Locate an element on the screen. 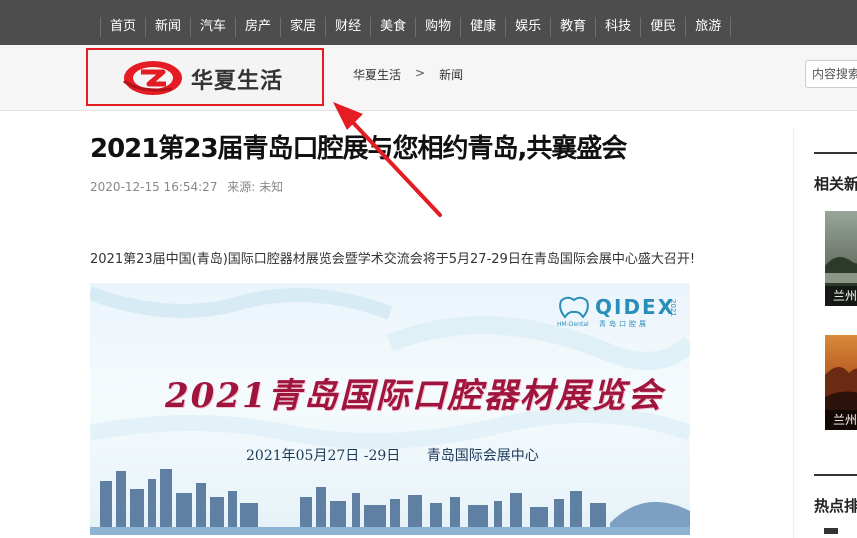 The height and width of the screenshot is (538, 857). breadcrumb-home: 华夏生活 is located at coordinates (377, 74).